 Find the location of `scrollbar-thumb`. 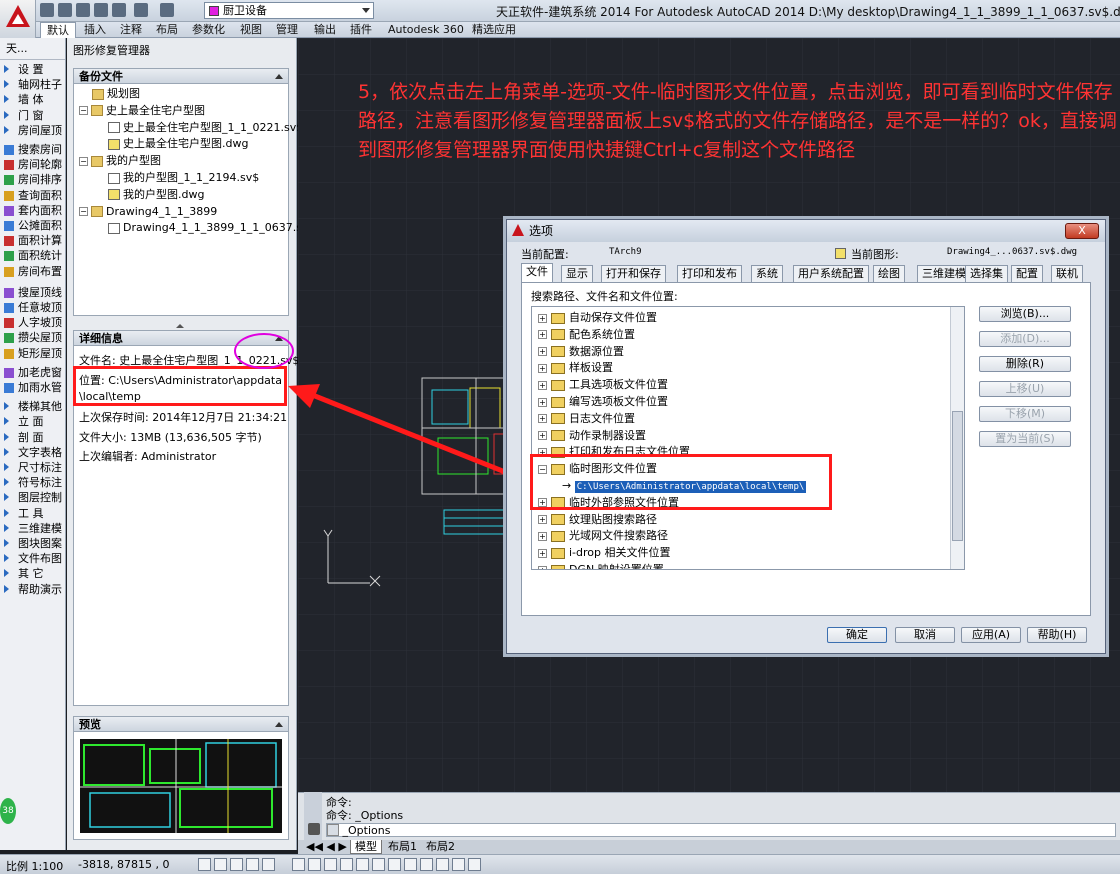

scrollbar-thumb is located at coordinates (957, 476).